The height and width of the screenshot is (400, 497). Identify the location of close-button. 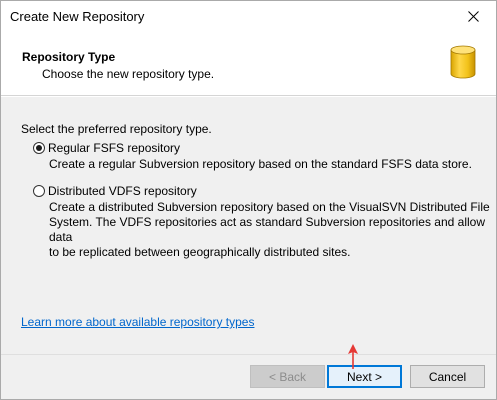
(473, 16).